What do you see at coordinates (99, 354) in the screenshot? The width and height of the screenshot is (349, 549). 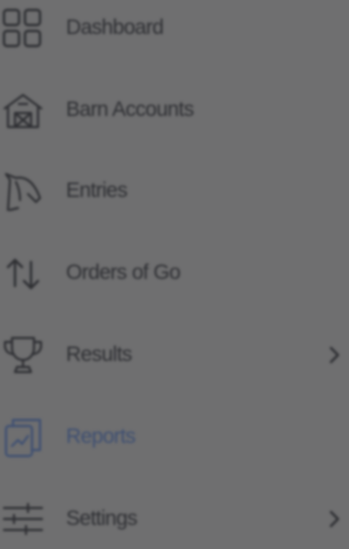 I see `sidebar-item-label: Results` at bounding box center [99, 354].